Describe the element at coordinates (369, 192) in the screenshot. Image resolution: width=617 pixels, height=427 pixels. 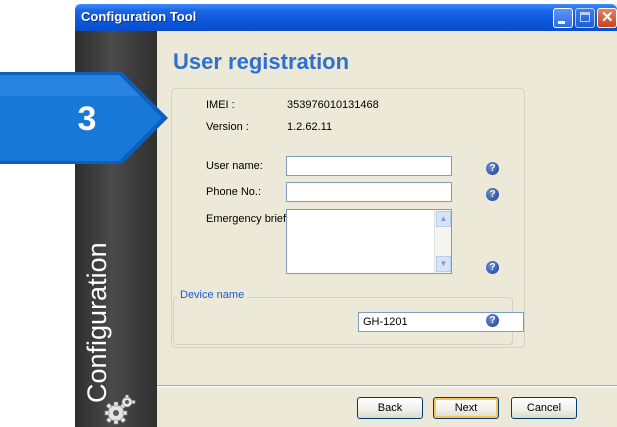
I see `phone-input` at that location.